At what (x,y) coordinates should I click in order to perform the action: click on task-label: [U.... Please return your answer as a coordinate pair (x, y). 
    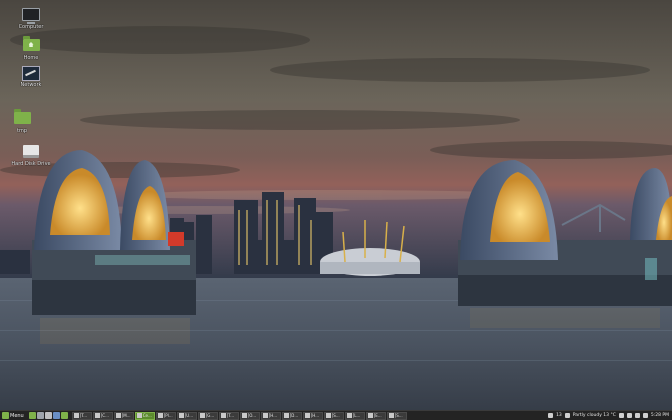
    Looking at the image, I should click on (189, 415).